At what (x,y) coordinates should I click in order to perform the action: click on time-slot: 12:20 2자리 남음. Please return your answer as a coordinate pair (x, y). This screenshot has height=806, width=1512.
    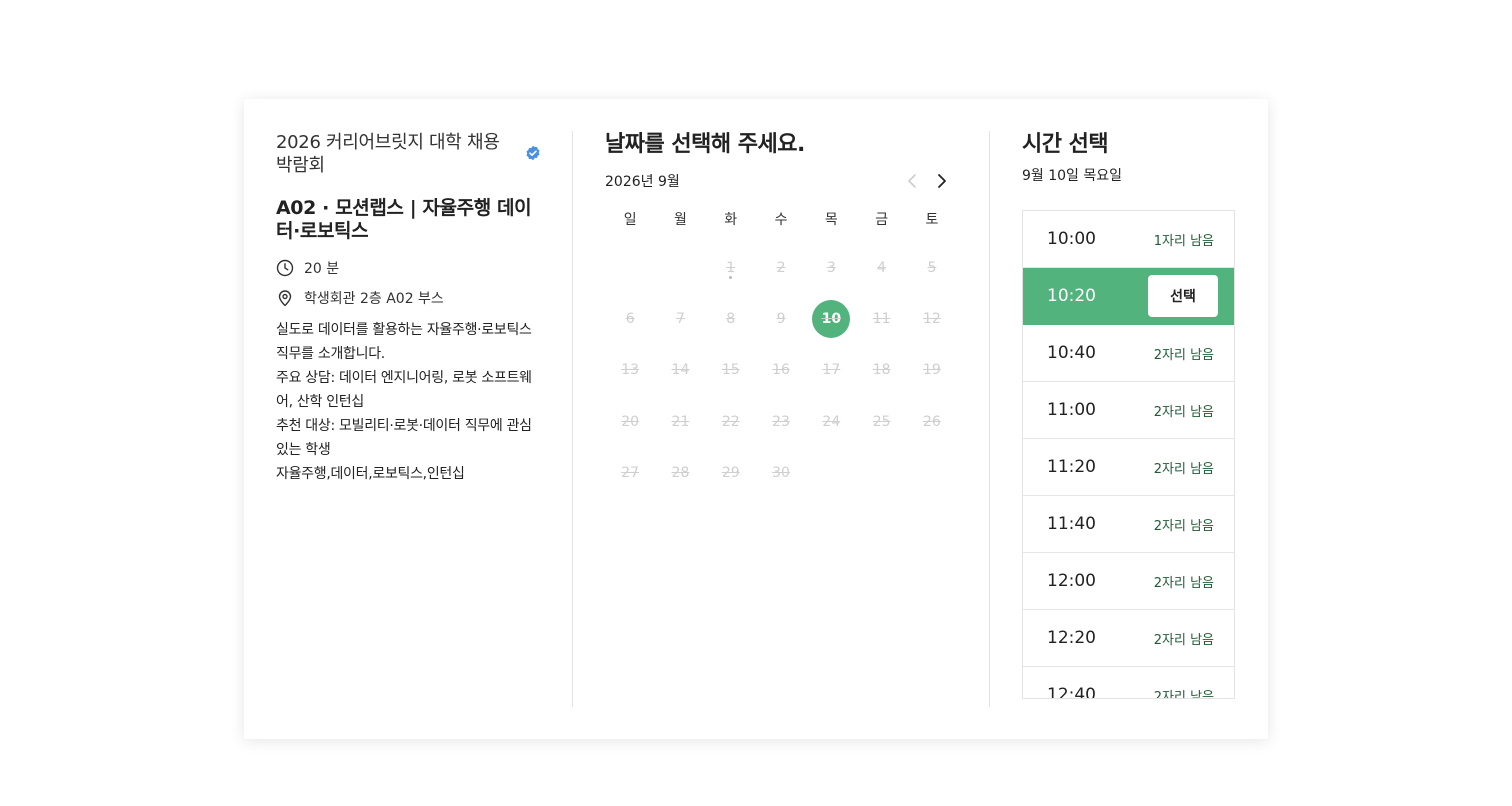
    Looking at the image, I should click on (1128, 638).